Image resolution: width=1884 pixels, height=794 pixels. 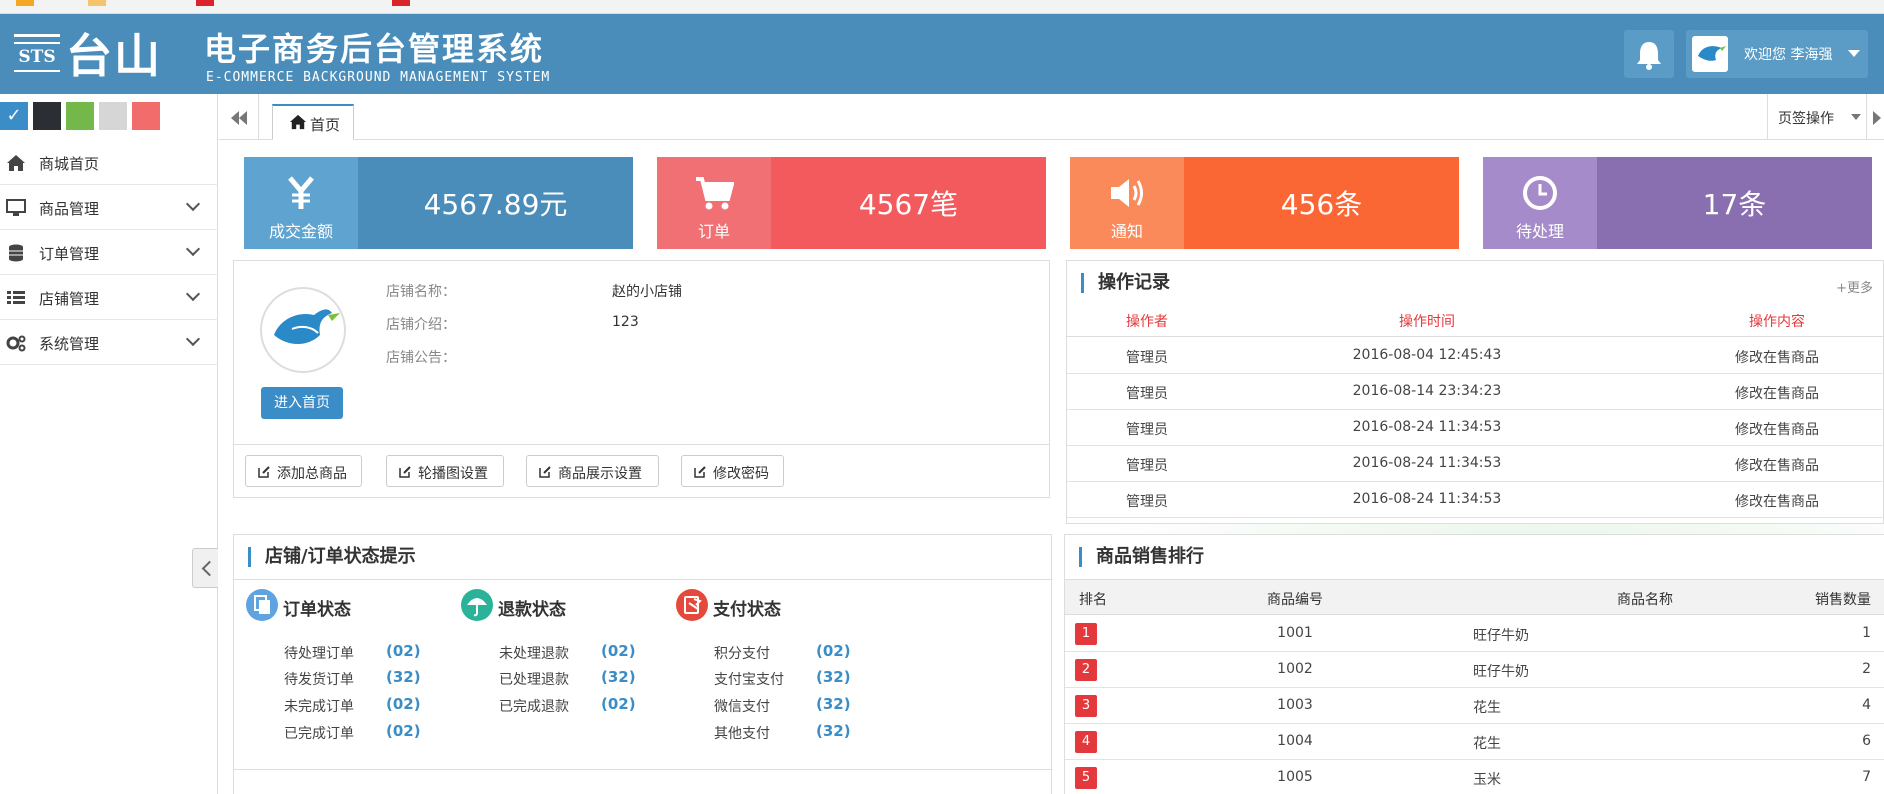 I want to click on sidebar-item-system: 系统管理, so click(x=109, y=342).